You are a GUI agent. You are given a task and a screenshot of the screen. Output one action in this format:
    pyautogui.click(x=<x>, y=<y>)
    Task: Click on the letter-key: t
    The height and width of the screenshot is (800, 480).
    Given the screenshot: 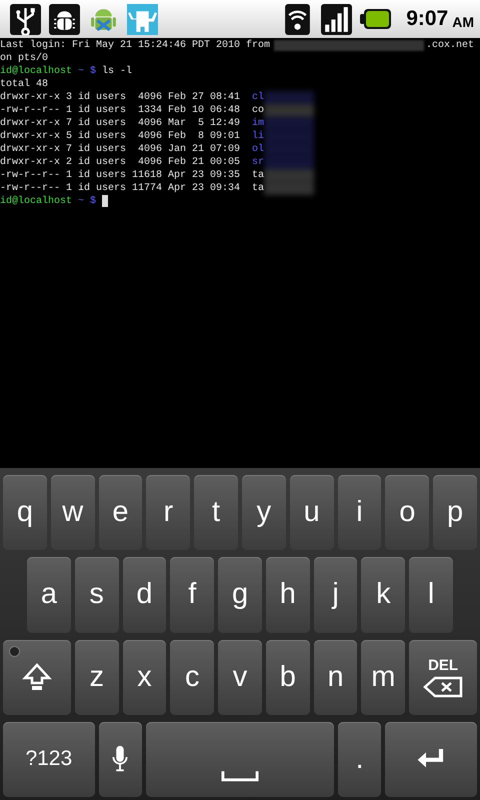 What is the action you would take?
    pyautogui.click(x=216, y=512)
    